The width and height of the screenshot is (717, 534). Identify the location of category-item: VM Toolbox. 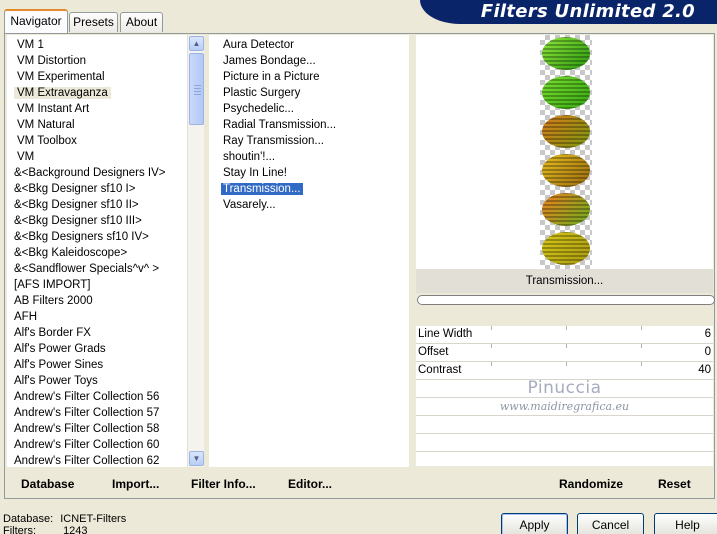
(97, 141).